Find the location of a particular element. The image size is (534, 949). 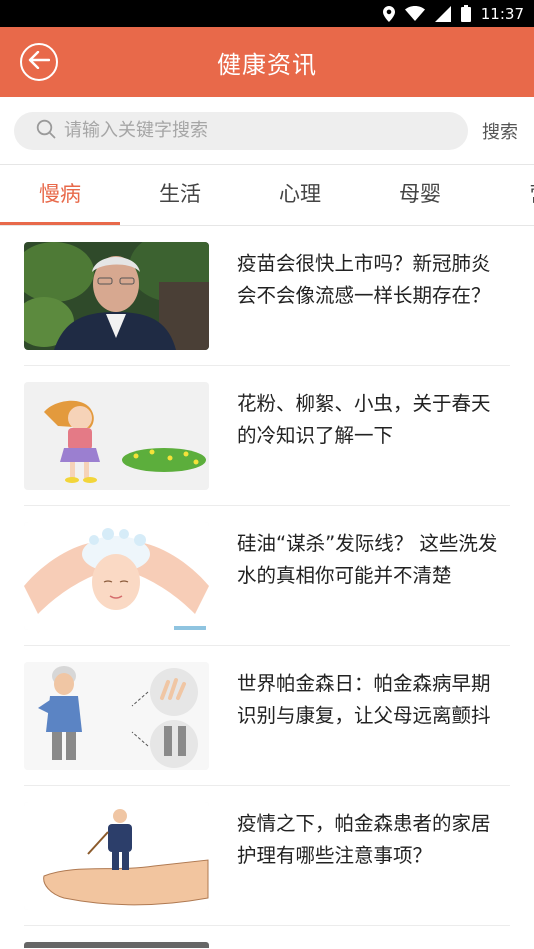

search-input is located at coordinates (266, 130).